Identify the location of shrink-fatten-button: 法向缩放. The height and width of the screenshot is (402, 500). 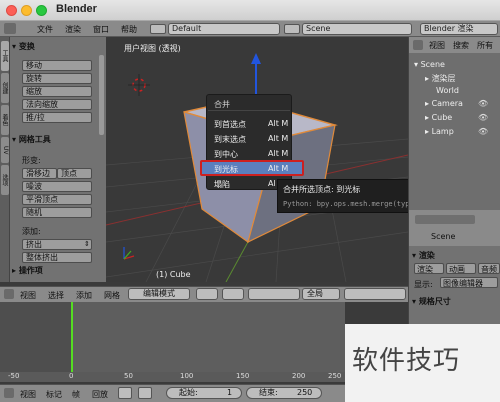
(57, 104).